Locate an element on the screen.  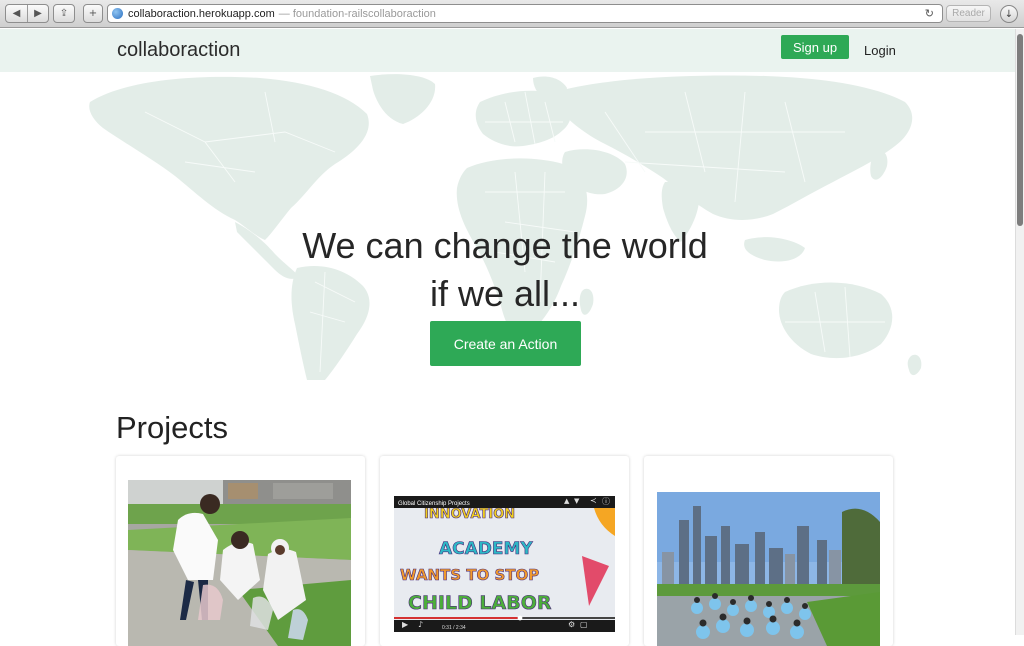
dislike-icon: ▼ is located at coordinates (576, 501).